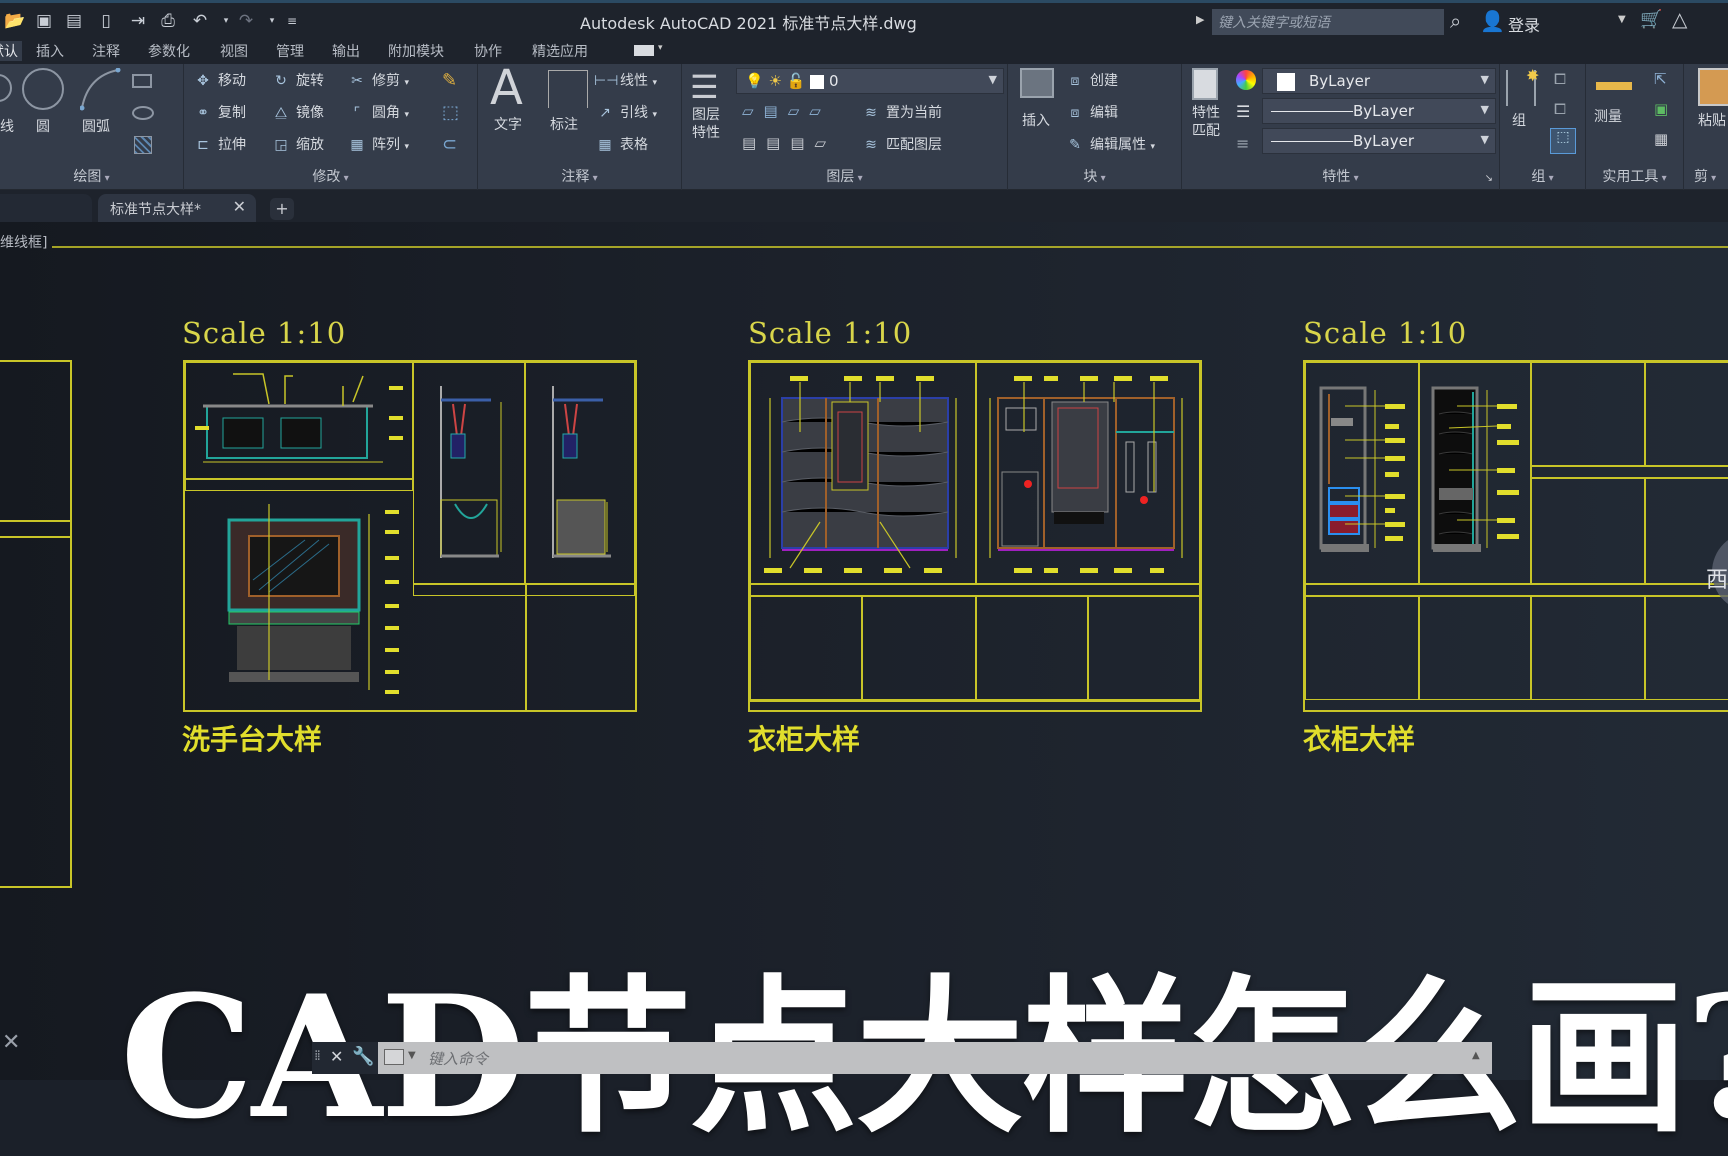  Describe the element at coordinates (1205, 84) in the screenshot. I see `match-properties-icon` at that location.